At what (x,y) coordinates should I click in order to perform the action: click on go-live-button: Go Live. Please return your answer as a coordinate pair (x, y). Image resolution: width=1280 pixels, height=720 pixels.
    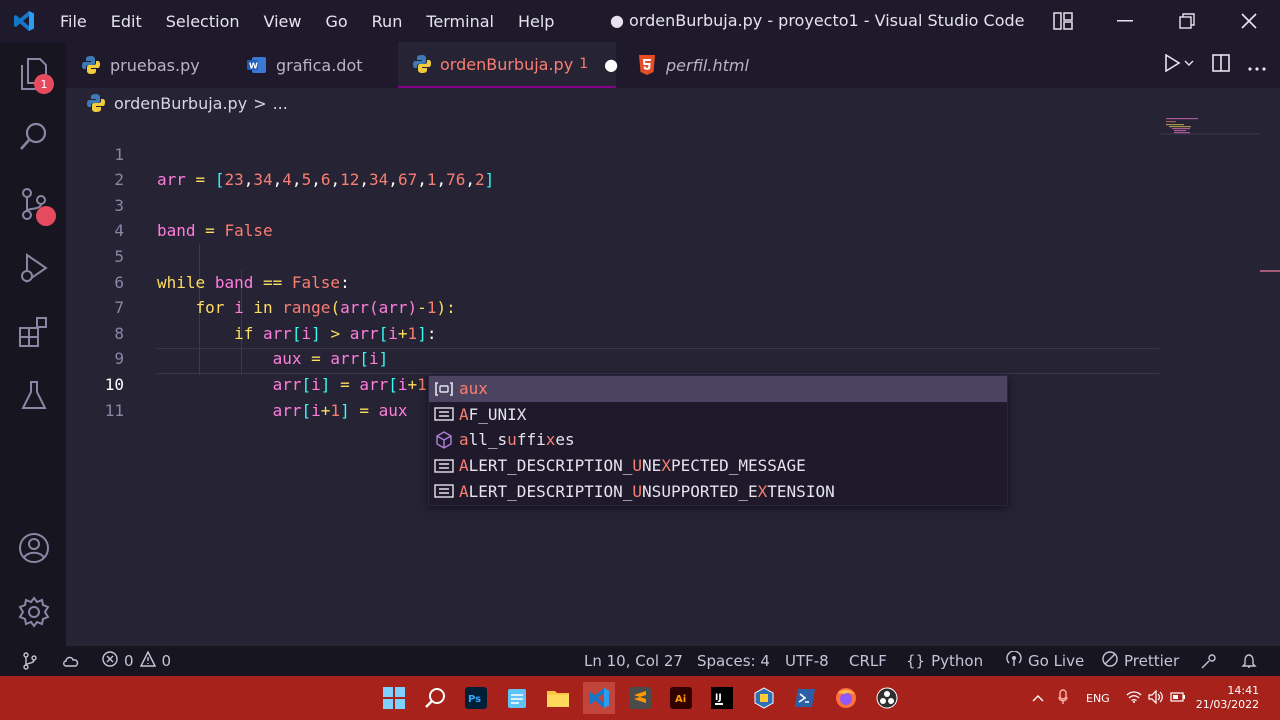
    Looking at the image, I should click on (1045, 661).